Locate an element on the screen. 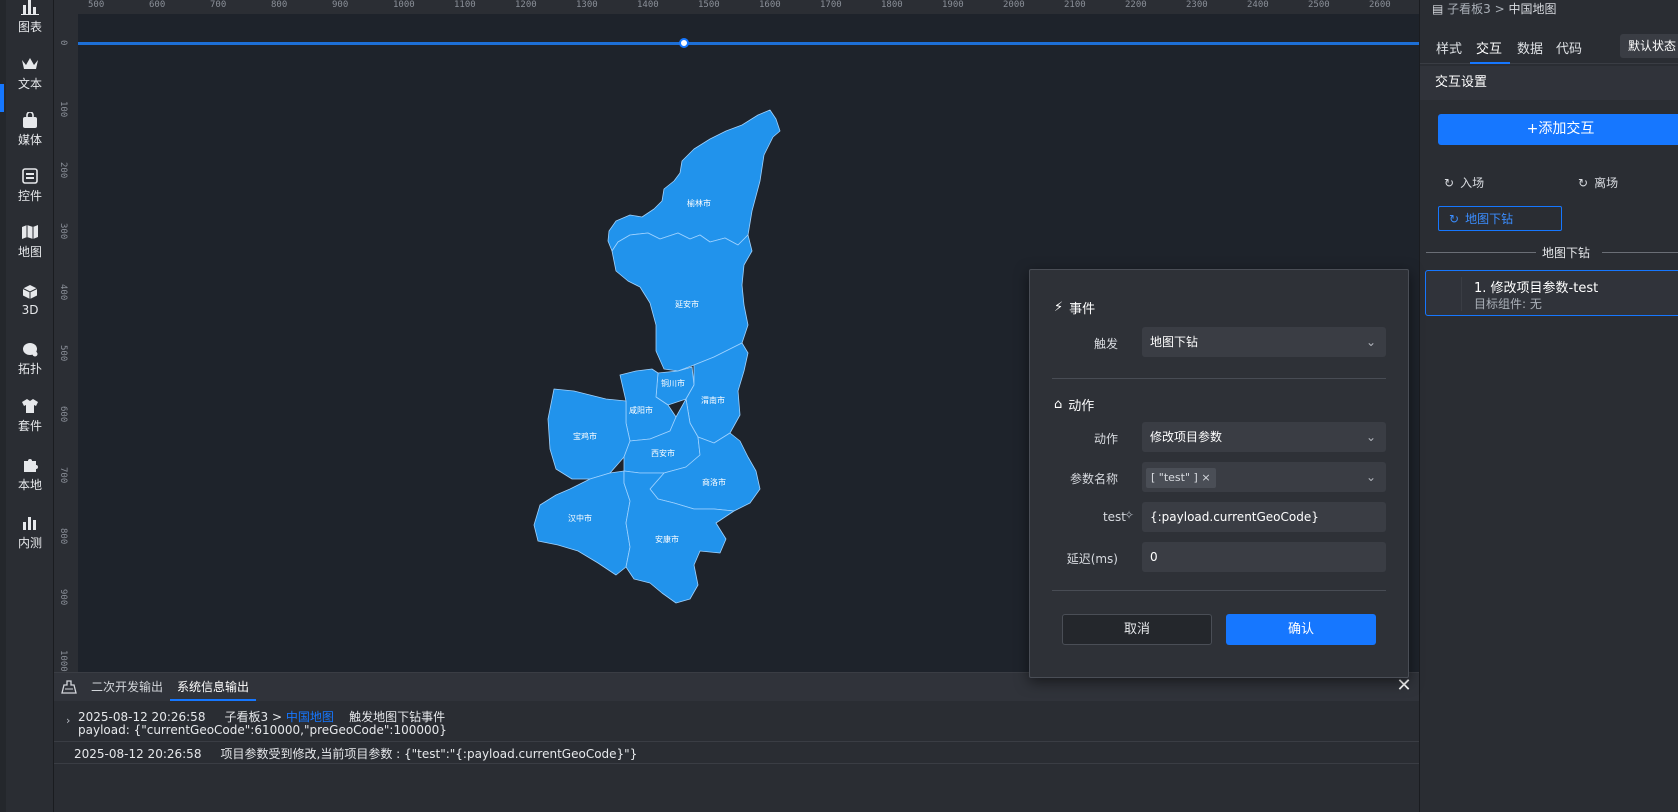 This screenshot has width=1678, height=812. breadcrumb-parent: 子看板3 is located at coordinates (1469, 9).